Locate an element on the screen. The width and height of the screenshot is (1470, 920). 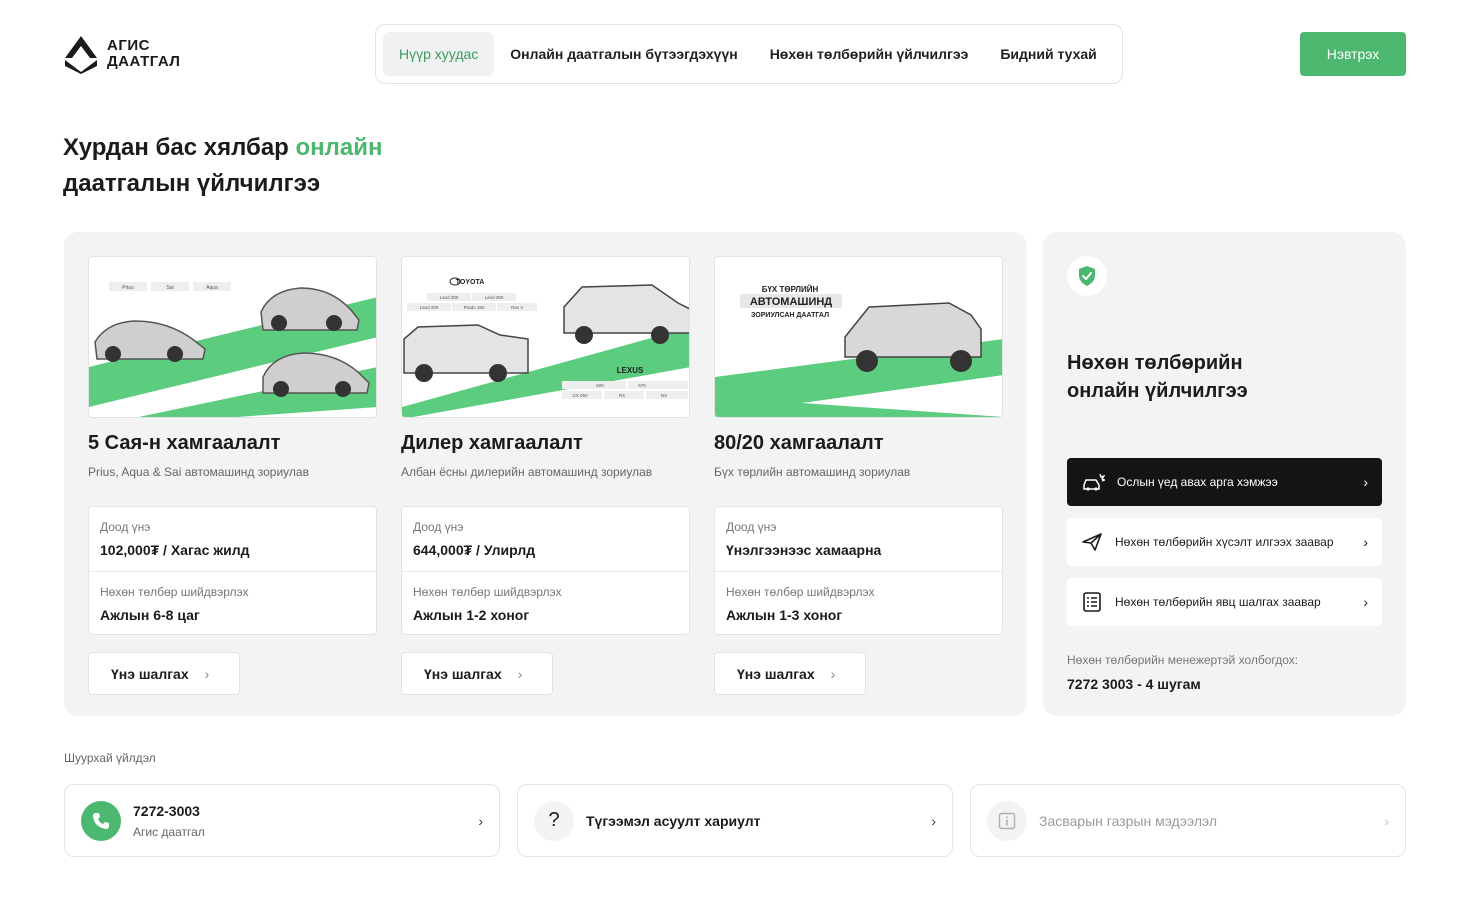
quick-actions-label: Шуурхай үйлдэл is located at coordinates (110, 758).